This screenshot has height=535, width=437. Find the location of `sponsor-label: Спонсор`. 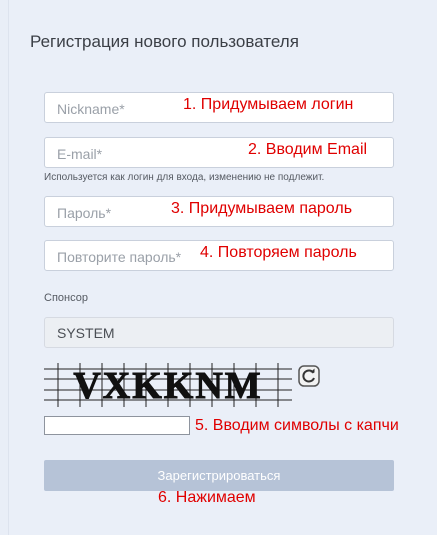

sponsor-label: Спонсор is located at coordinates (66, 298).